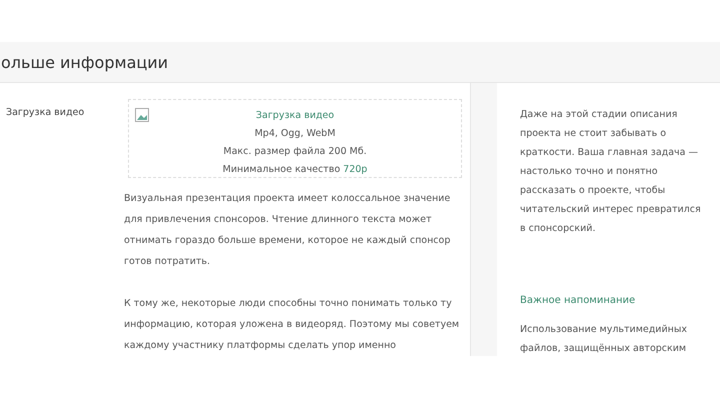 This screenshot has width=720, height=405. What do you see at coordinates (611, 172) in the screenshot?
I see `tip-text: Даже на этой стадии описания проекта не стоит забывать о краткости. Ваша главная задача — настолько точно и понятно рассказать о проекте, чтобы читательский интерес превратился в спонсорский.` at bounding box center [611, 172].